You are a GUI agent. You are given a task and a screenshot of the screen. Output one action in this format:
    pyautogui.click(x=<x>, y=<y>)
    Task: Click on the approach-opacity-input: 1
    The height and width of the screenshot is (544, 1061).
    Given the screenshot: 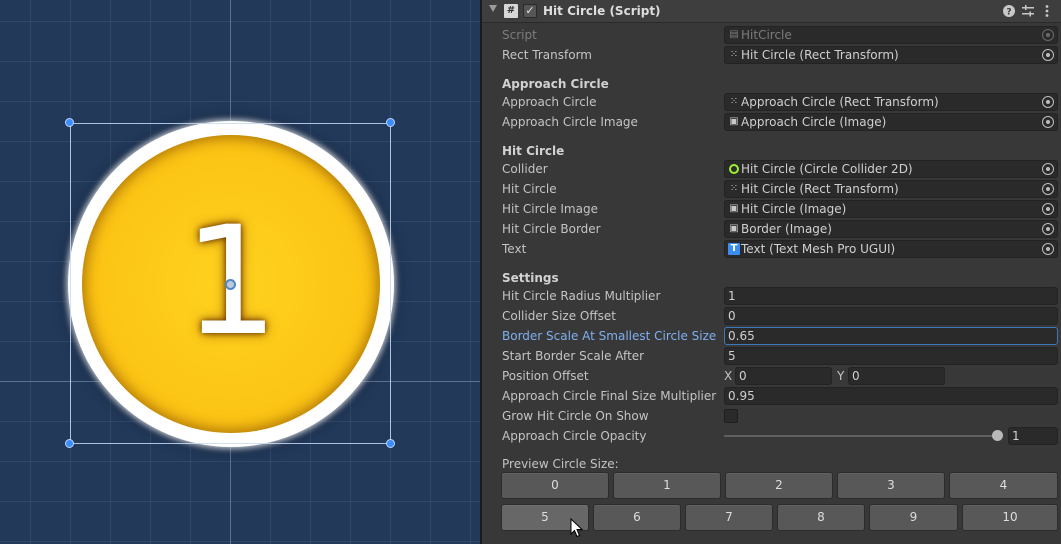 What is the action you would take?
    pyautogui.click(x=1033, y=436)
    